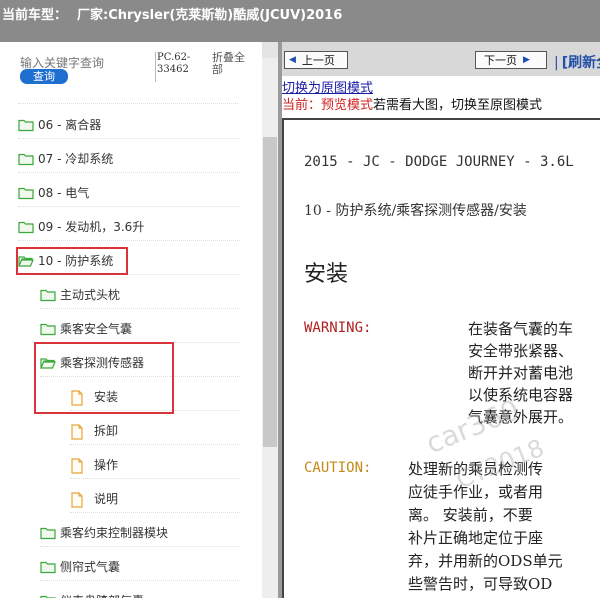 The image size is (600, 598). I want to click on scroll-up-button, so click(270, 50).